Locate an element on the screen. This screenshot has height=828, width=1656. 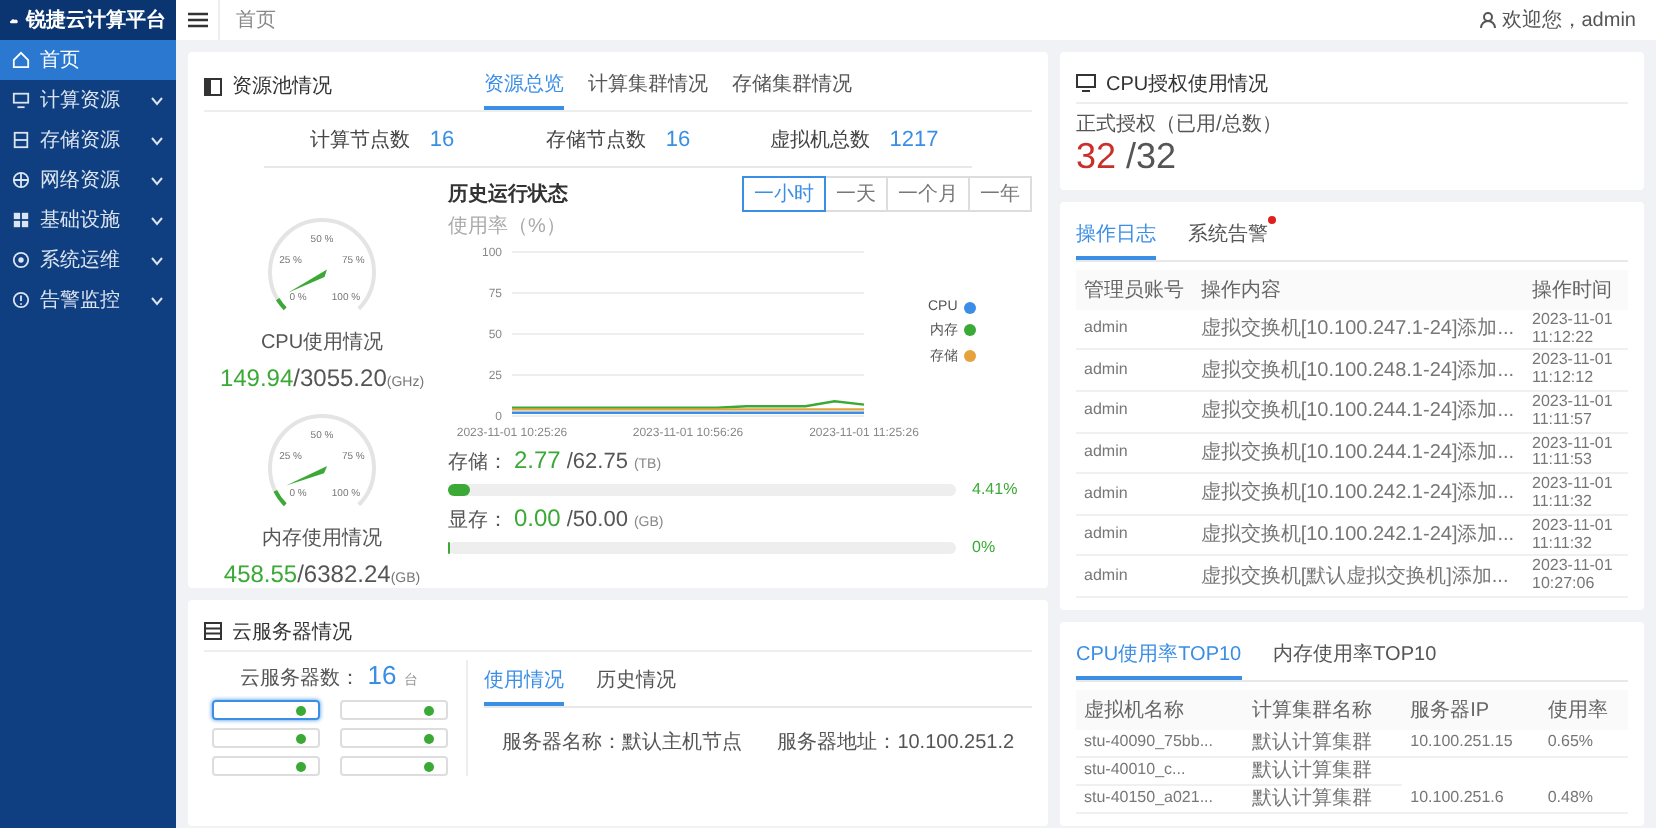
stat-label: 存储节点数 is located at coordinates (595, 140).